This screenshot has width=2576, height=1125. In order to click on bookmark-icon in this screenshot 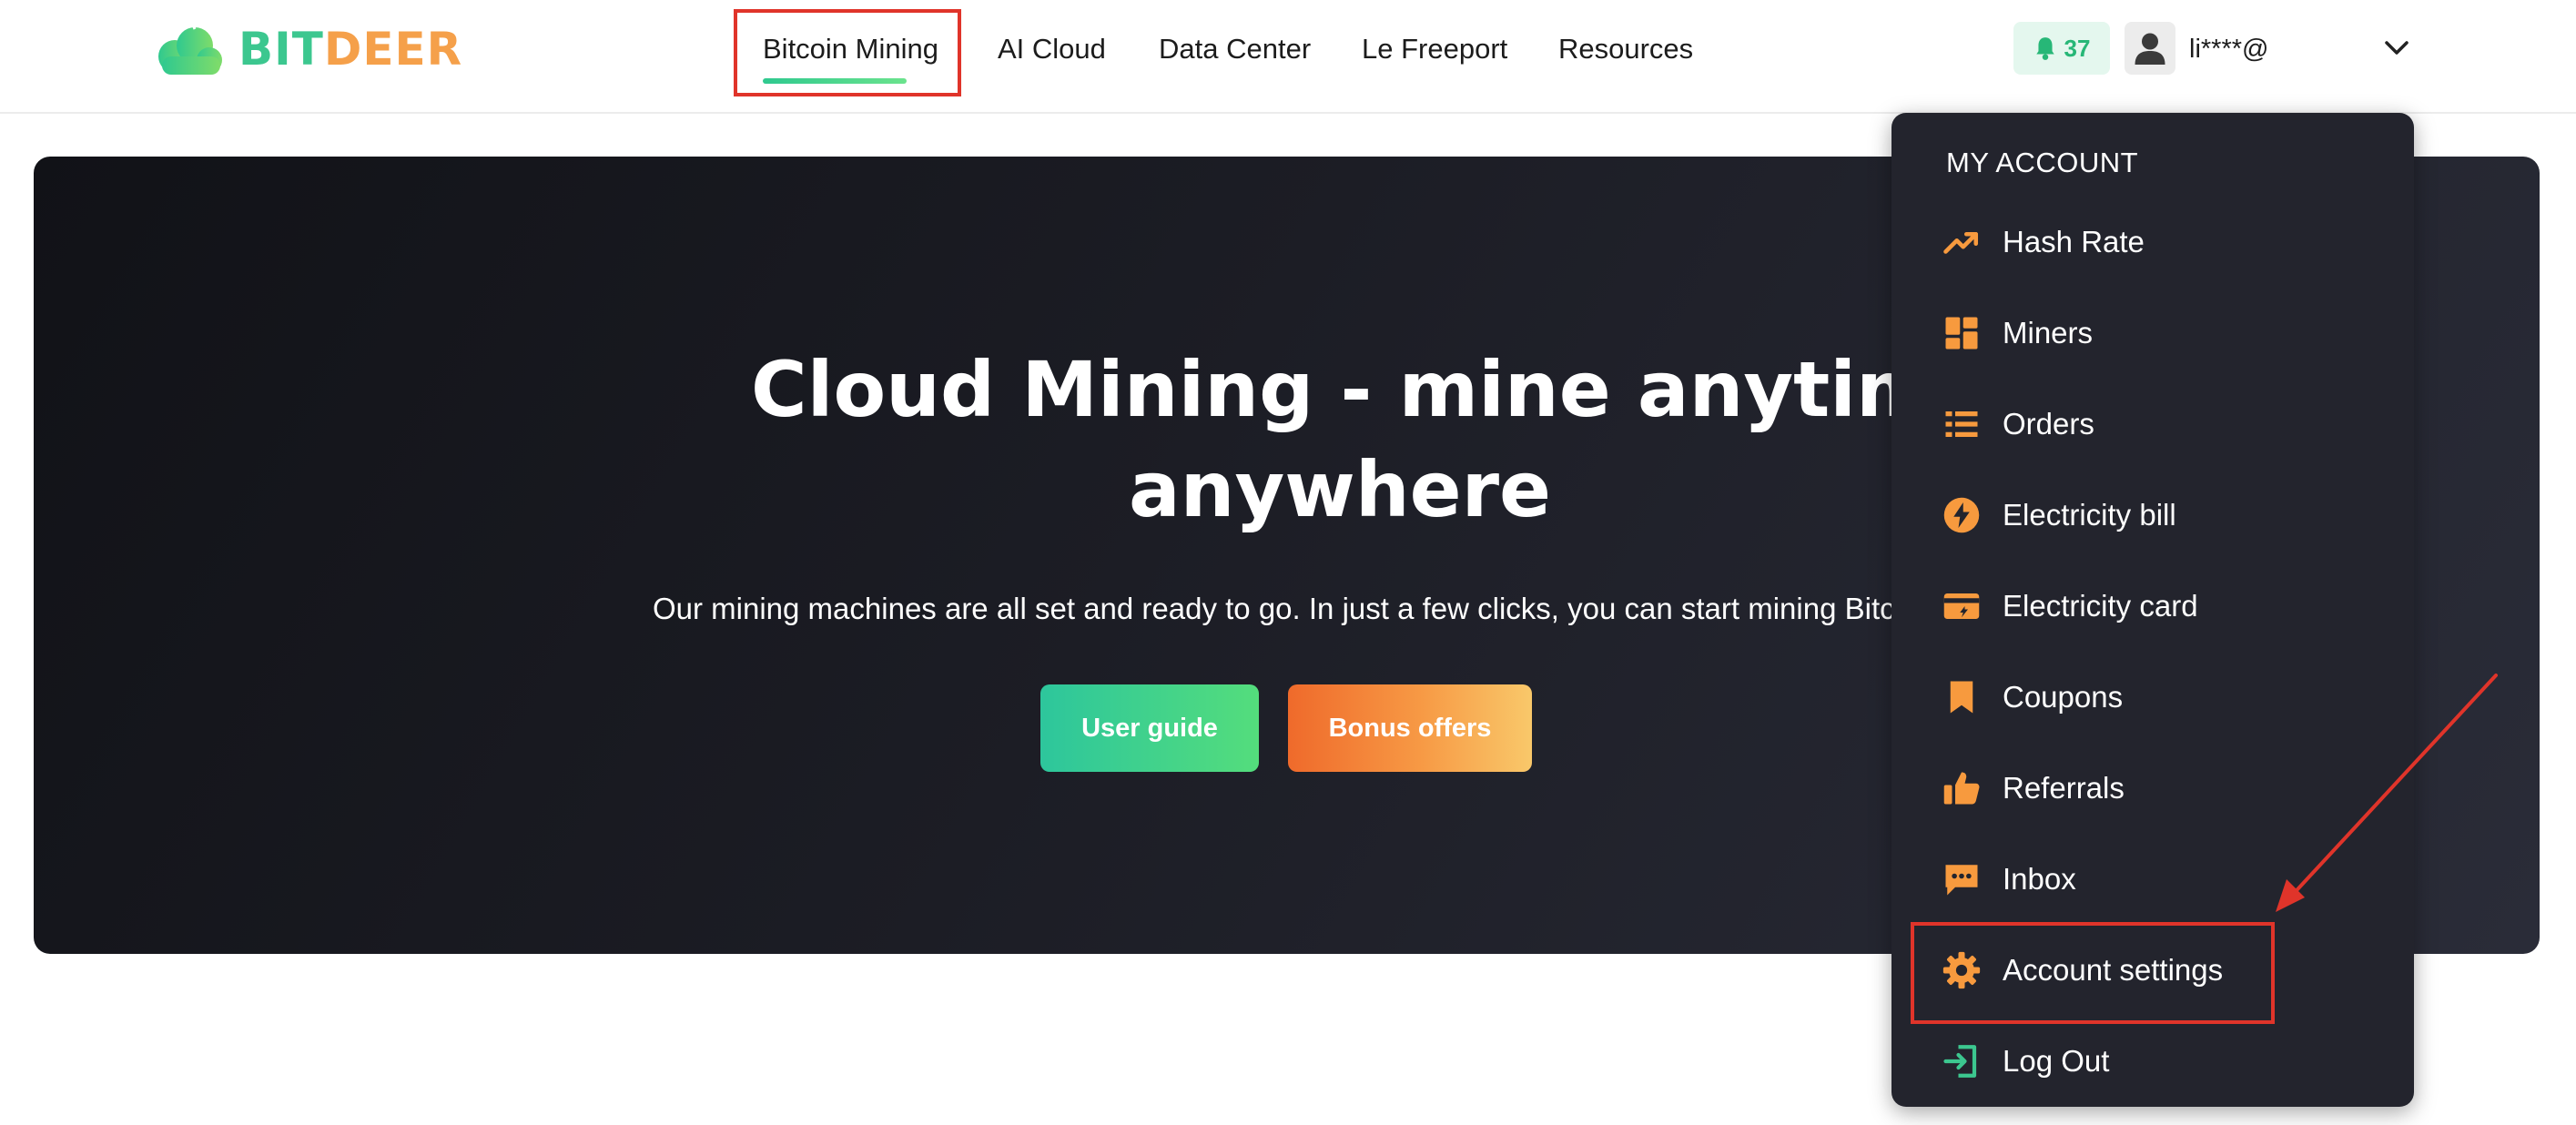, I will do `click(1962, 698)`.